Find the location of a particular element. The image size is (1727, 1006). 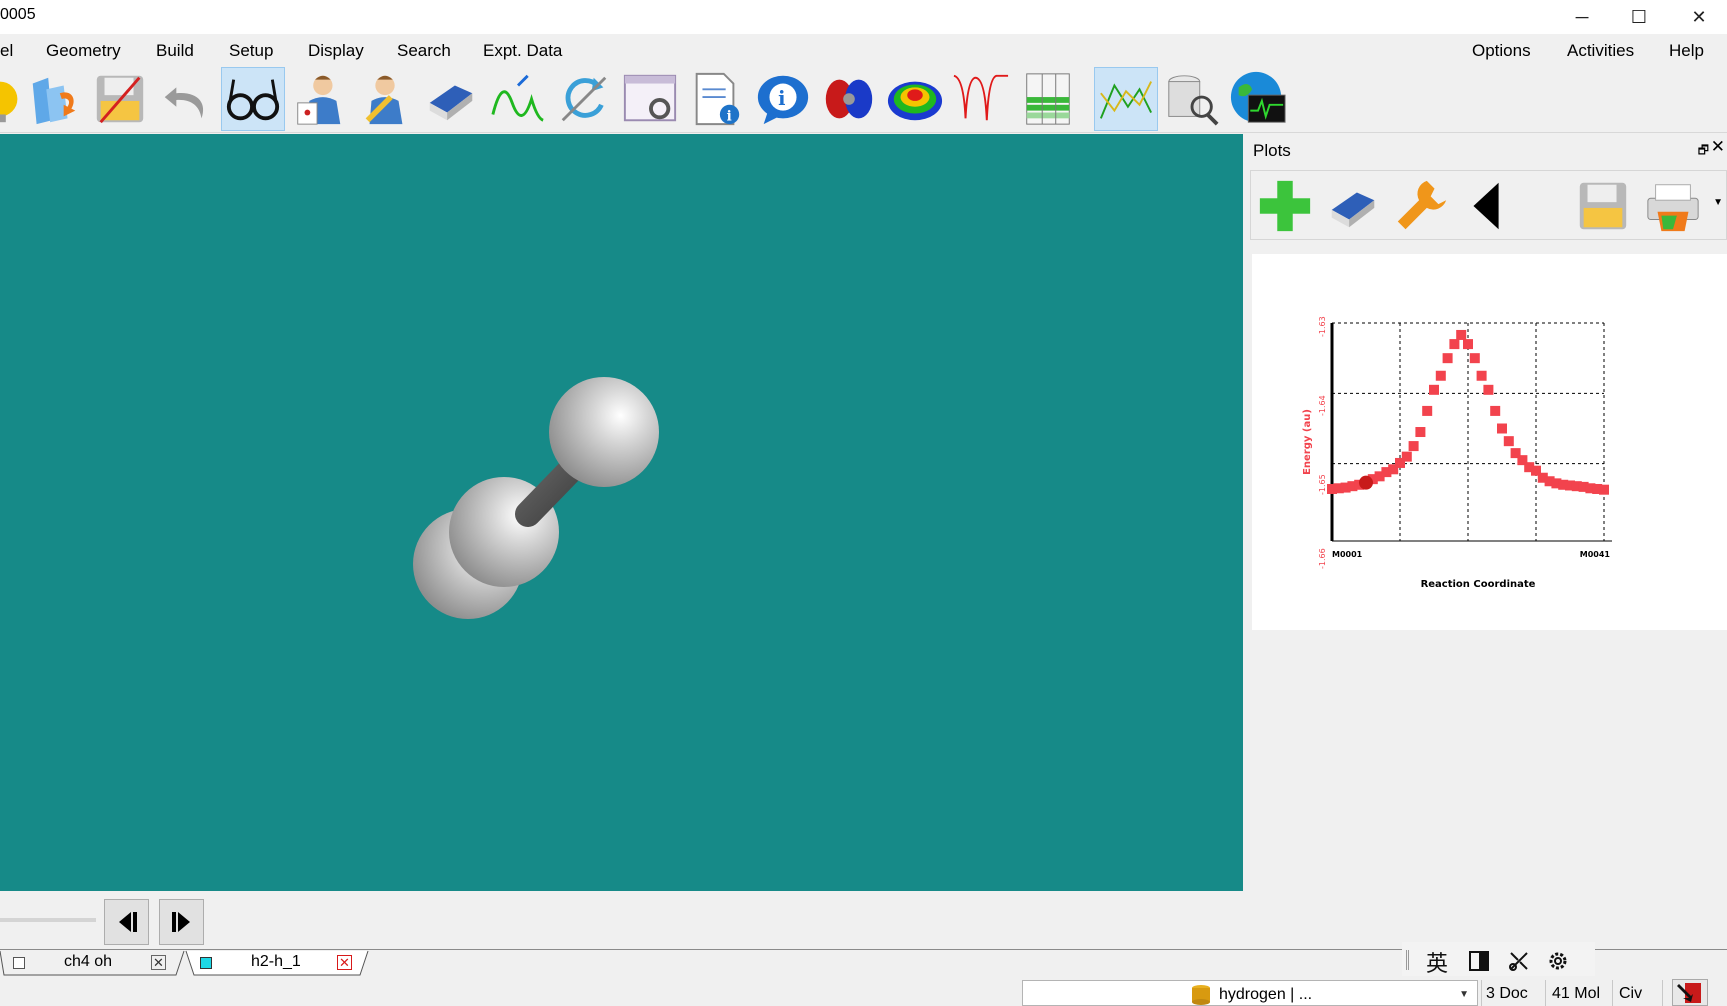

editor-button is located at coordinates (385, 99).